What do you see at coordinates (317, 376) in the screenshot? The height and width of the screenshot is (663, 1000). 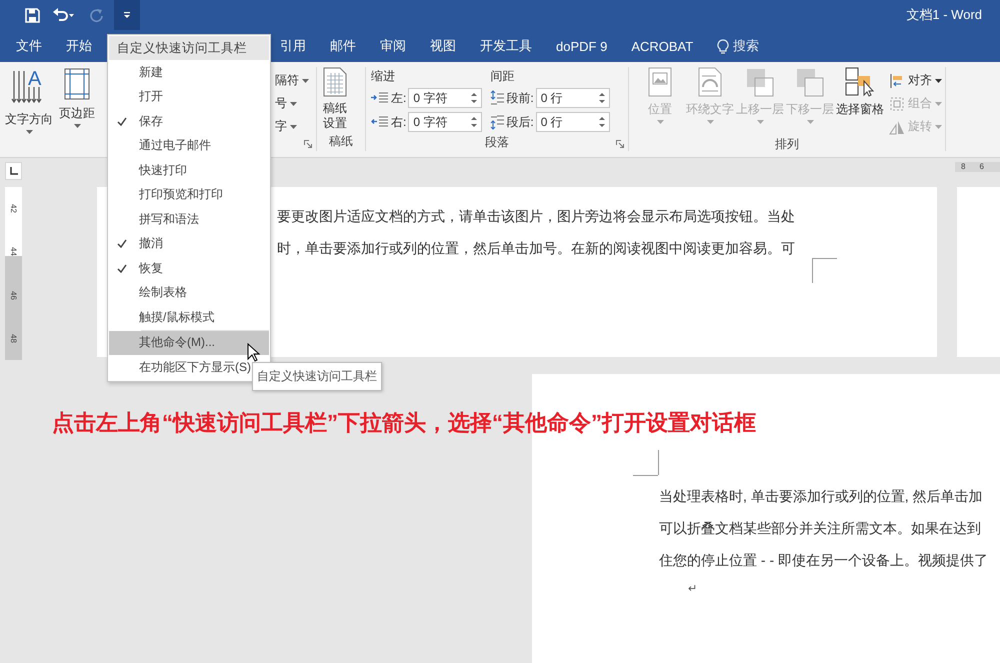 I see `tooltip: 自定义快速访问工具栏` at bounding box center [317, 376].